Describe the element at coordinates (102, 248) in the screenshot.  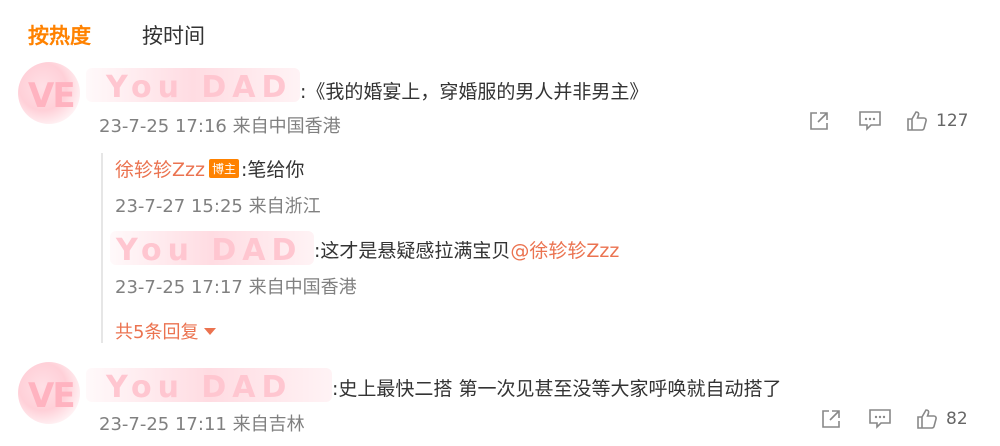
I see `reply-thread-border` at that location.